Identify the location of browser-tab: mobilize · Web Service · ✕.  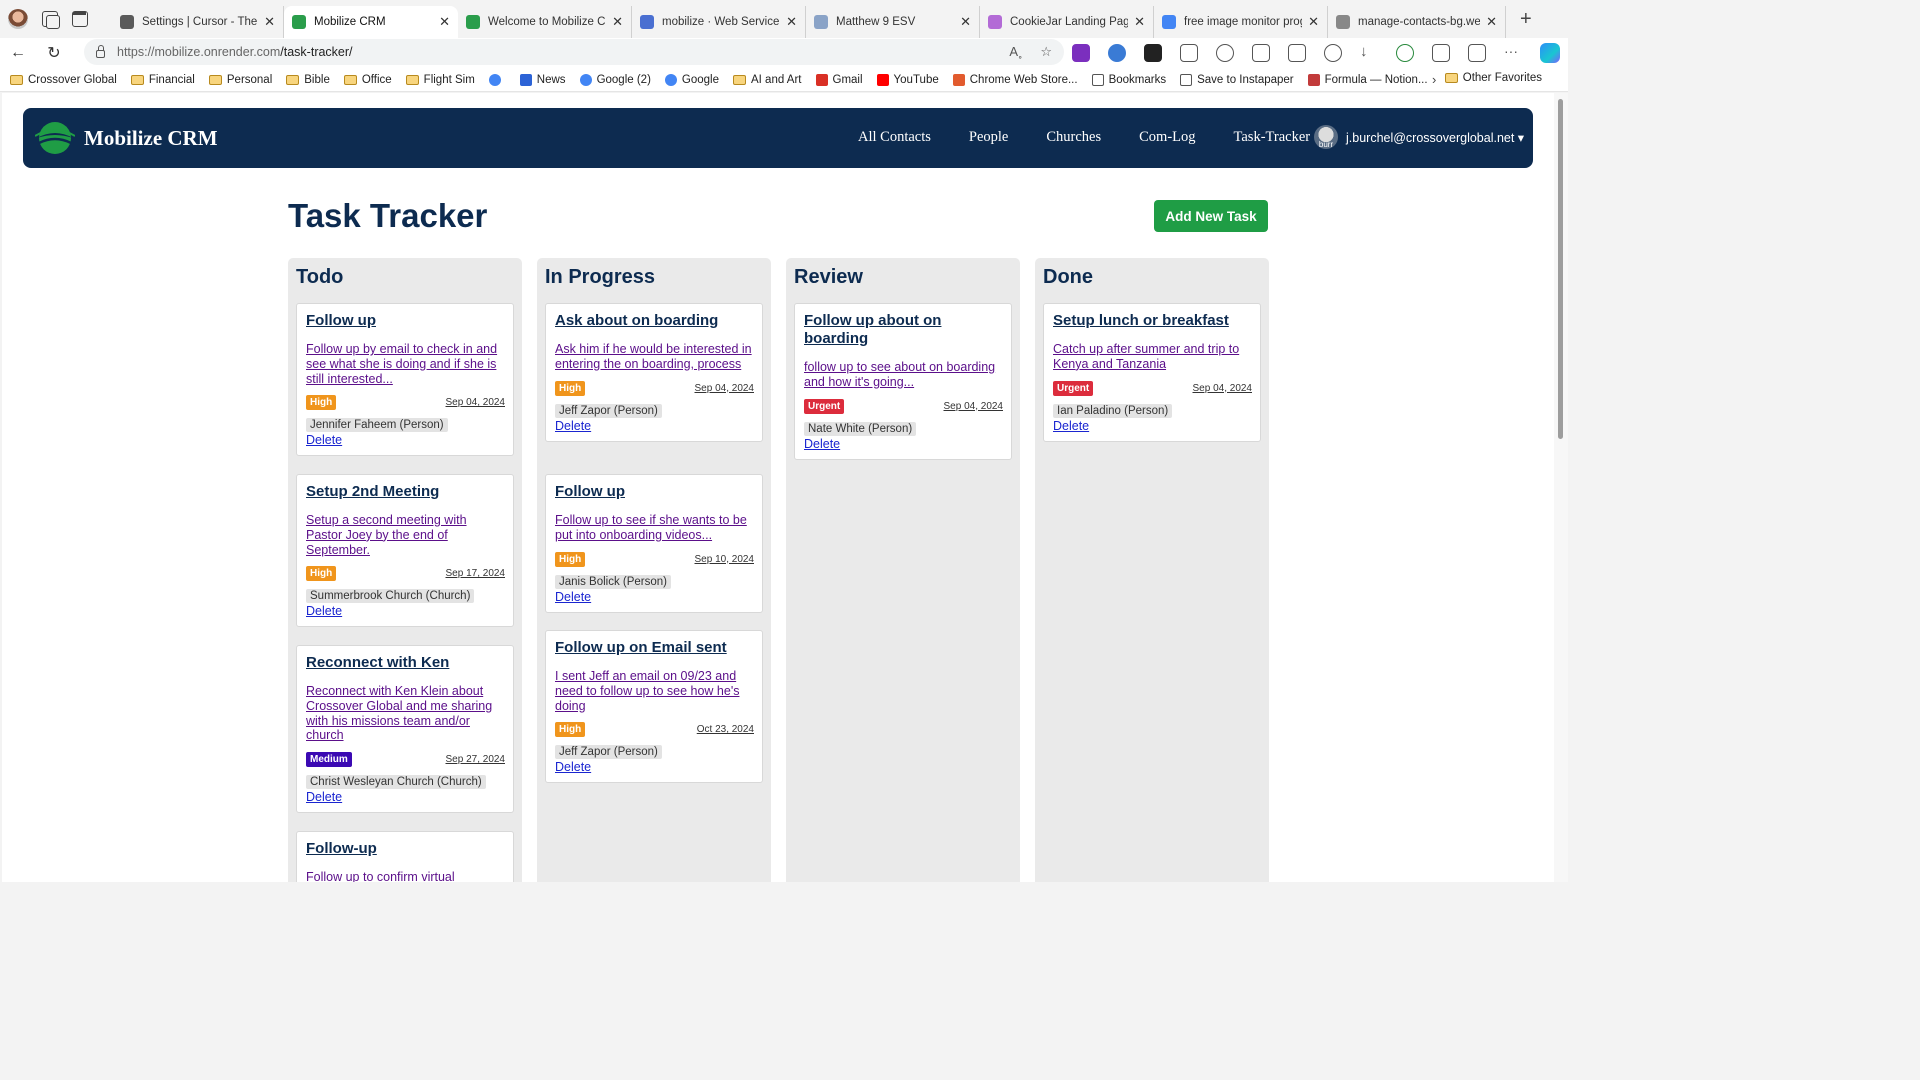
(719, 22).